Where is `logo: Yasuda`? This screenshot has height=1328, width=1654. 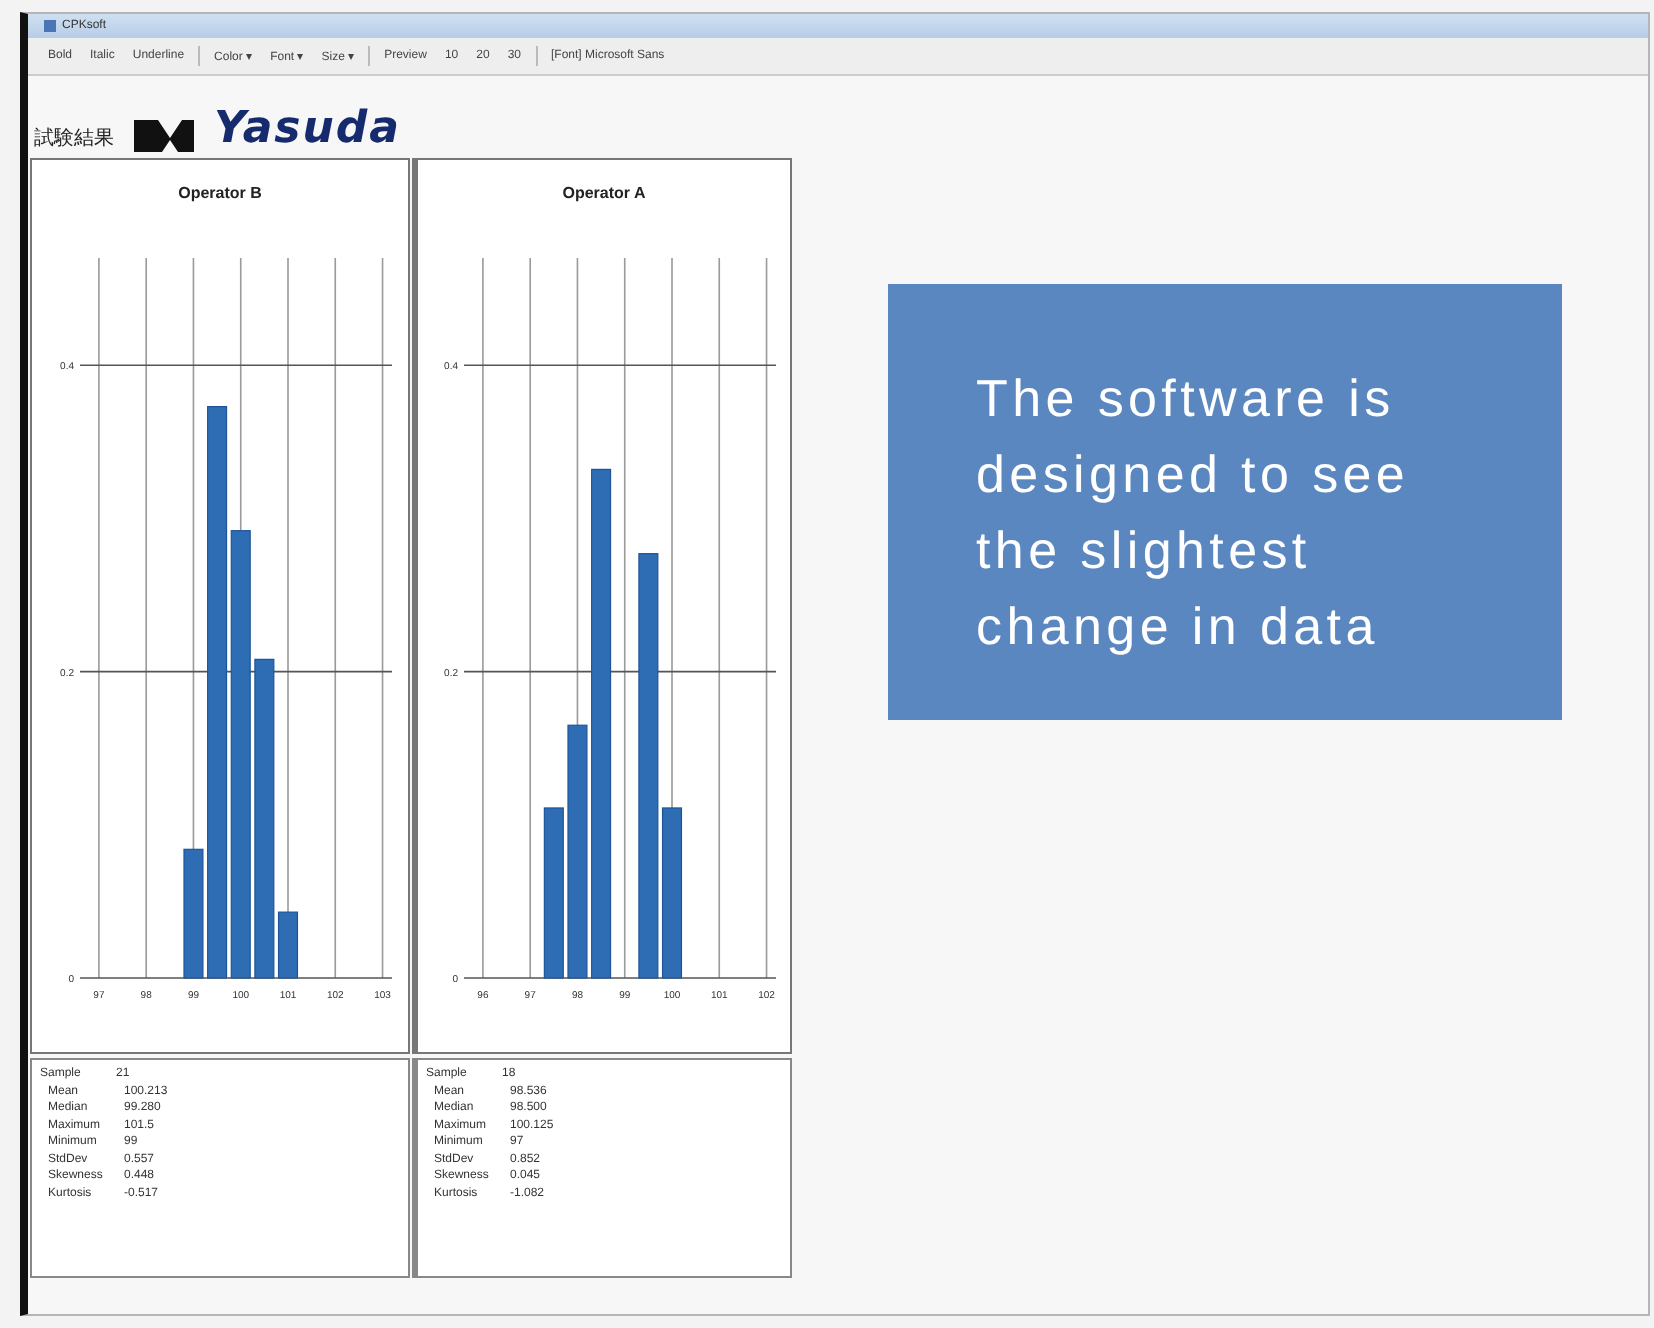
logo: Yasuda is located at coordinates (308, 130).